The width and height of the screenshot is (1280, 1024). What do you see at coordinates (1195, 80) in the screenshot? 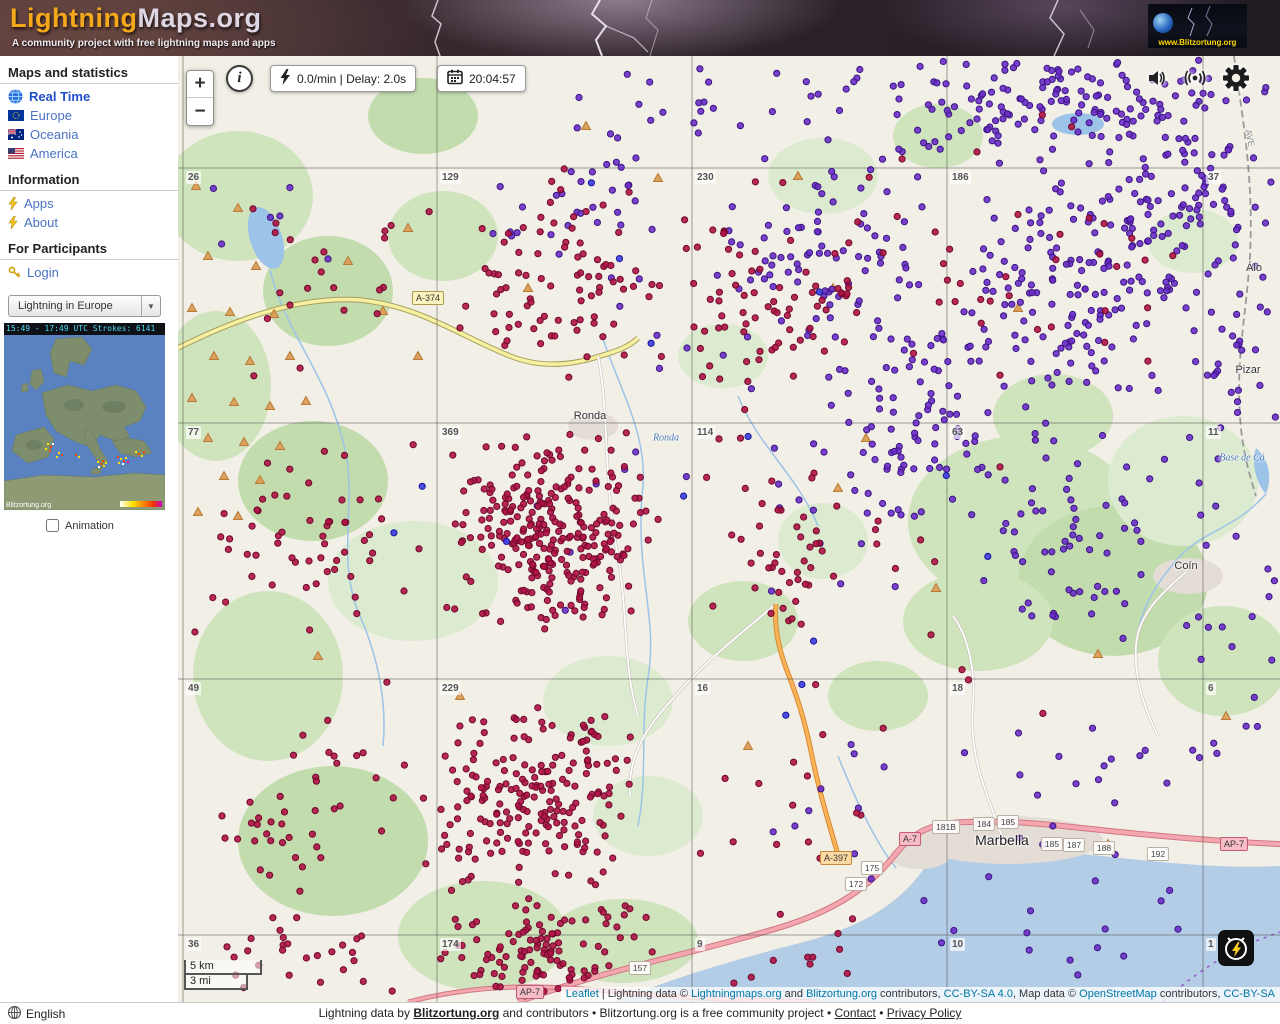
I see `signal-icon` at bounding box center [1195, 80].